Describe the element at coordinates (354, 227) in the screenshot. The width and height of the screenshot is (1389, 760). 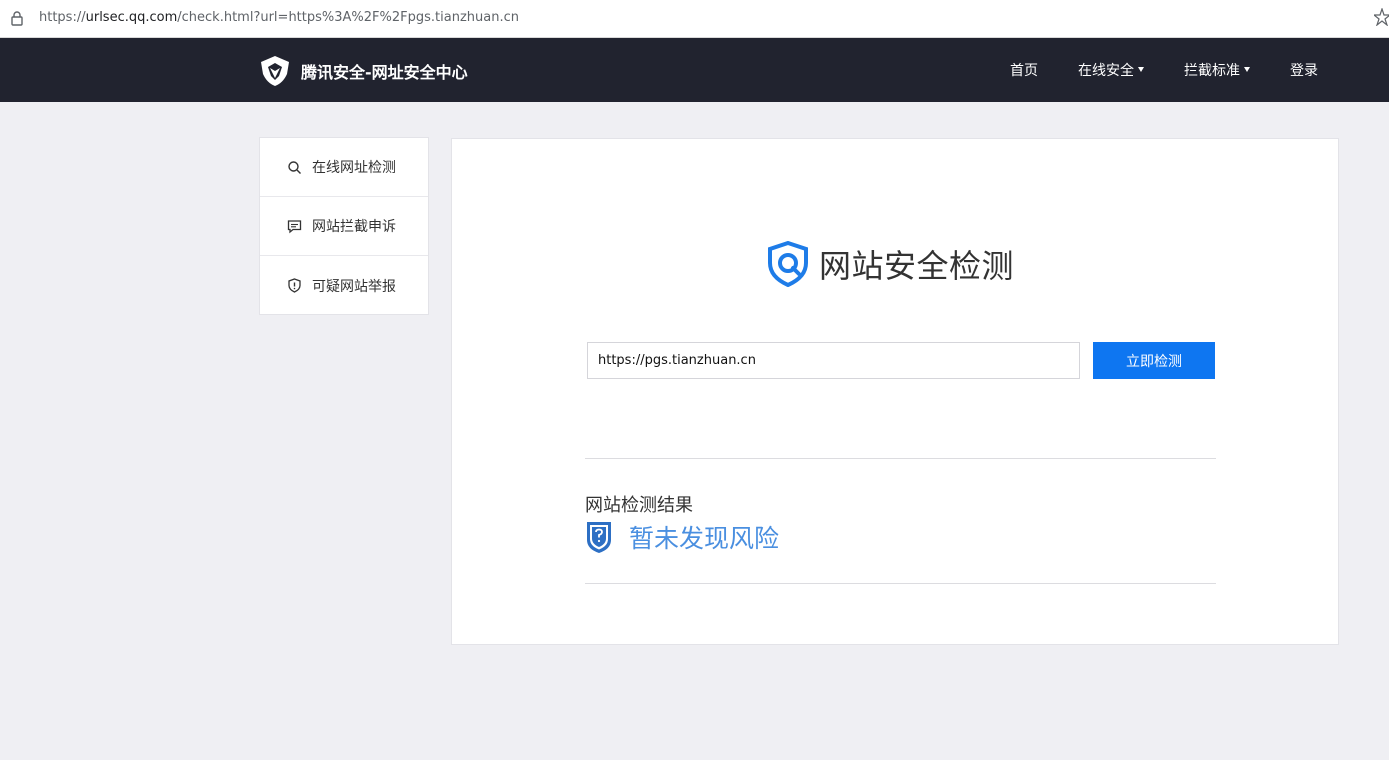
I see `sidebar-item-label: 网站拦截申诉` at that location.